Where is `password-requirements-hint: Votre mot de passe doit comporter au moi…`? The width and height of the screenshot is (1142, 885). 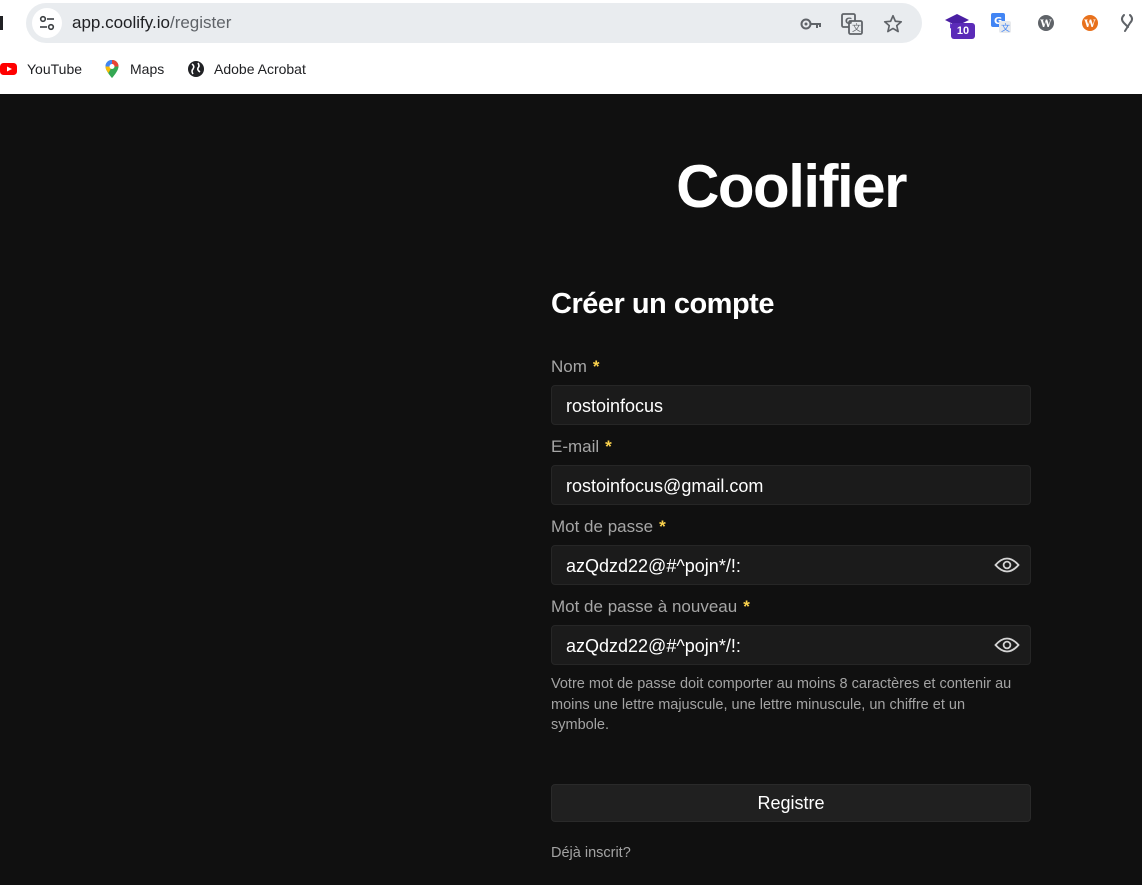 password-requirements-hint: Votre mot de passe doit comporter au moi… is located at coordinates (781, 704).